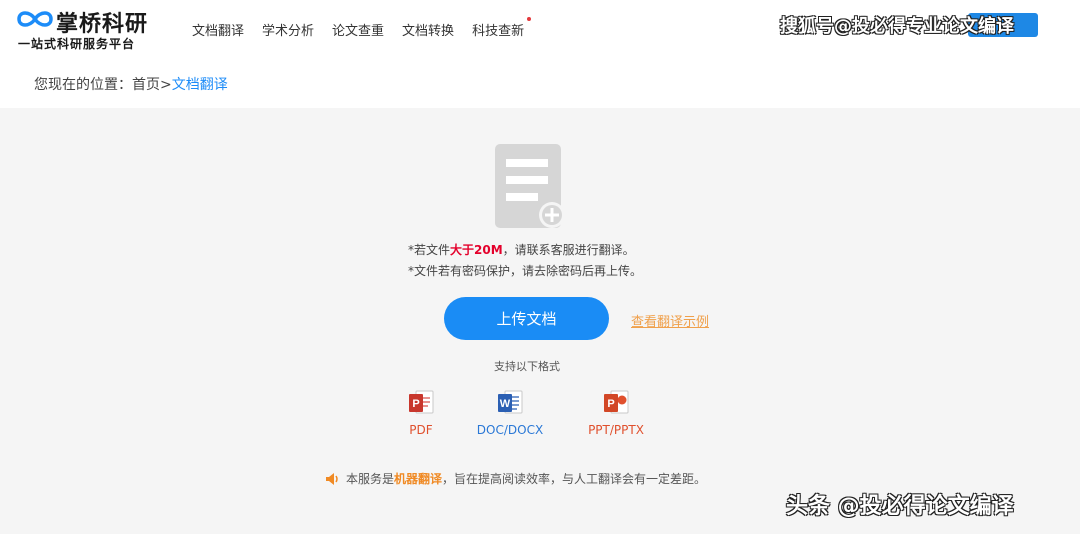 The image size is (1080, 534). I want to click on nav-item-doc-translate: 文档翻译, so click(218, 30).